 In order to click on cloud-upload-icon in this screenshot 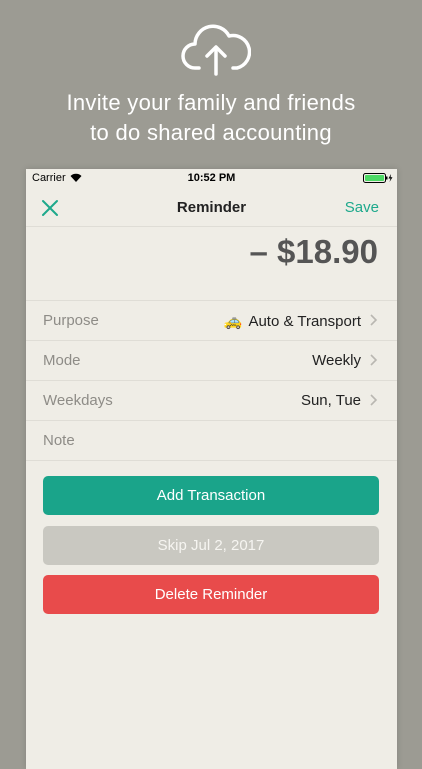, I will do `click(216, 50)`.